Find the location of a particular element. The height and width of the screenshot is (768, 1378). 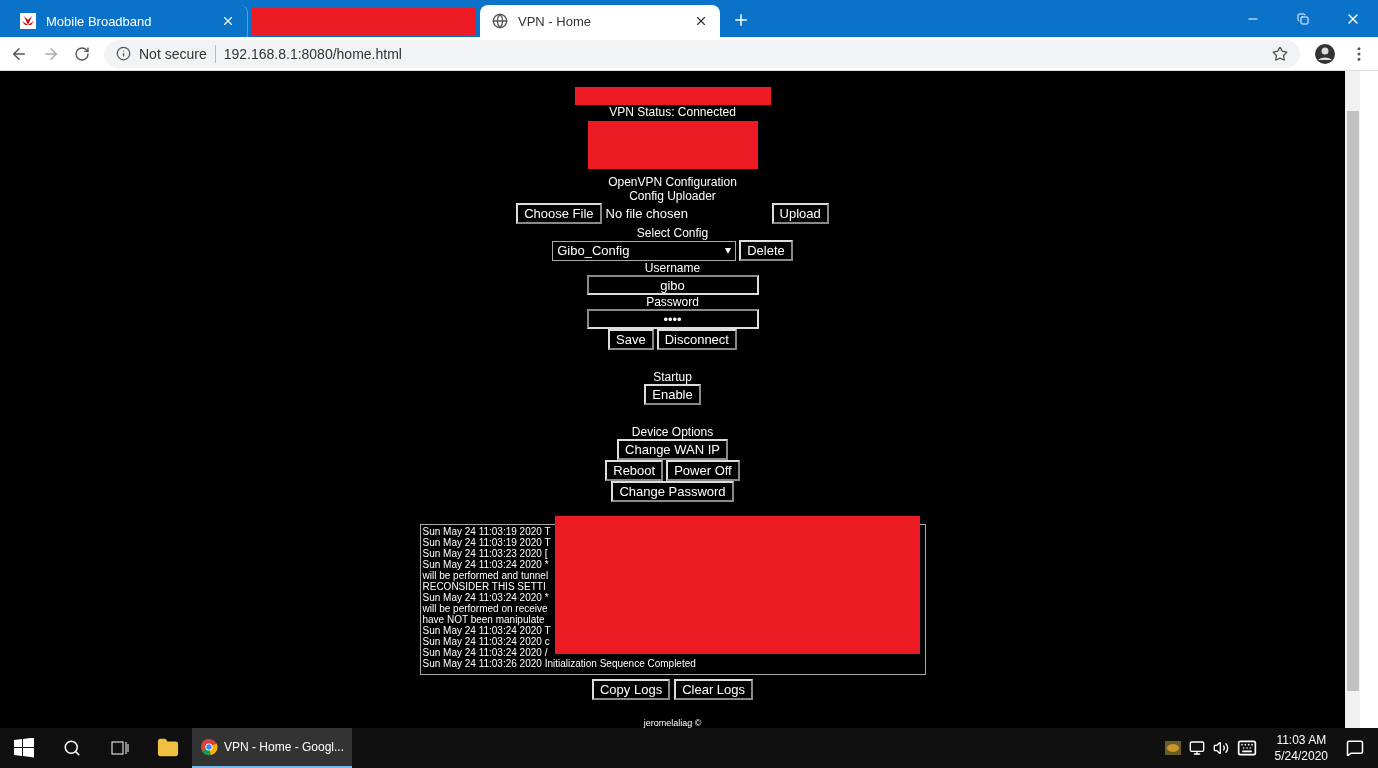

log-line: Sun May 24 11:03:24 2020 / is located at coordinates (485, 653).